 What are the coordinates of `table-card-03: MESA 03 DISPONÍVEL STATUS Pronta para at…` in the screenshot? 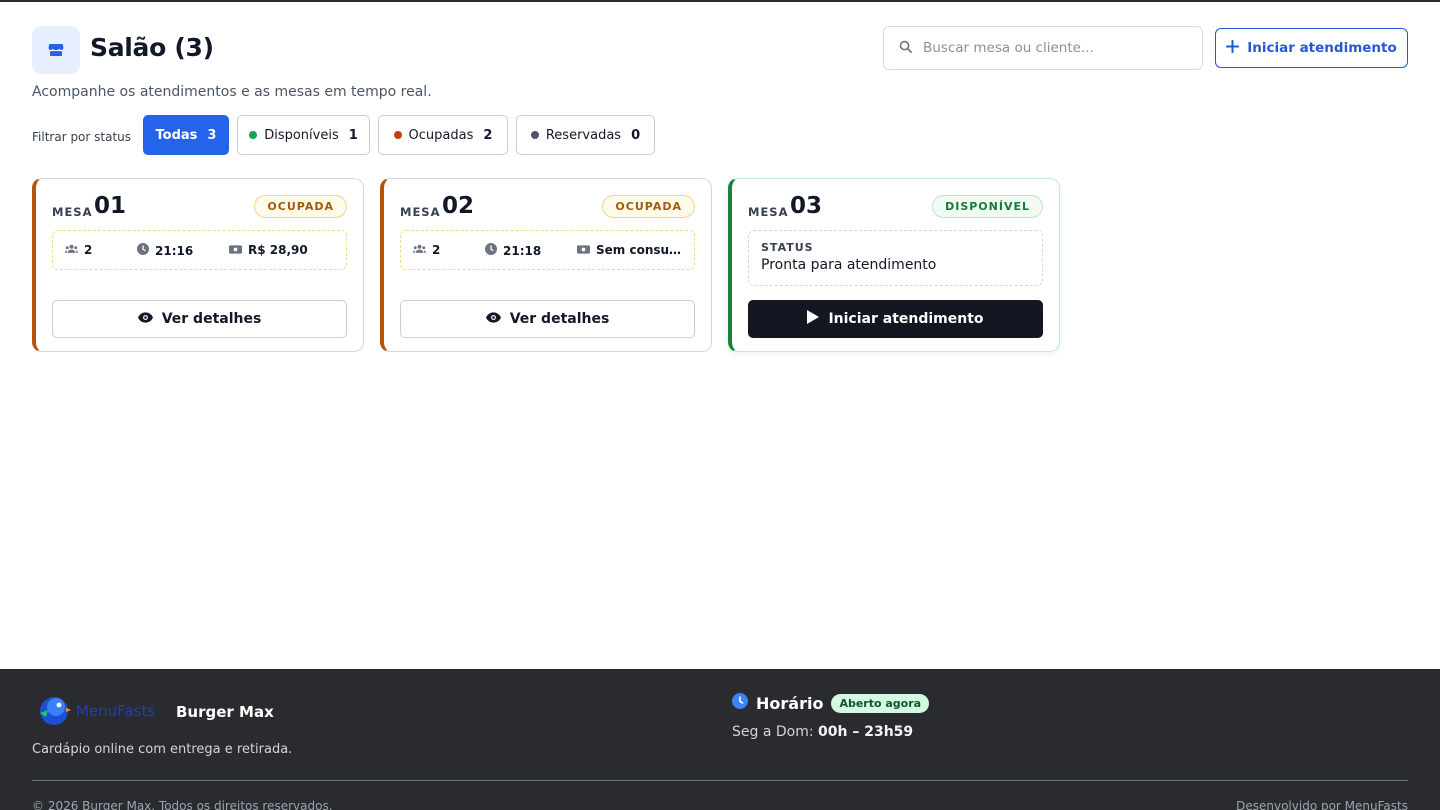 It's located at (894, 265).